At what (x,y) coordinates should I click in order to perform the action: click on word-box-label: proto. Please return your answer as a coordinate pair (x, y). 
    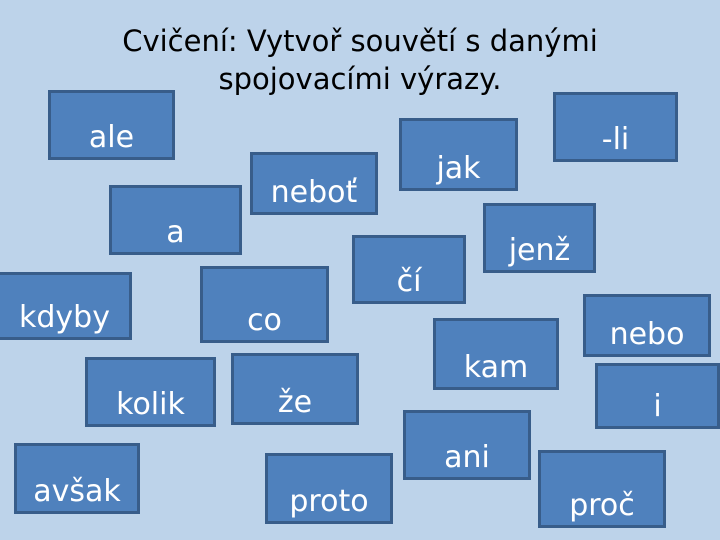
    Looking at the image, I should click on (329, 501).